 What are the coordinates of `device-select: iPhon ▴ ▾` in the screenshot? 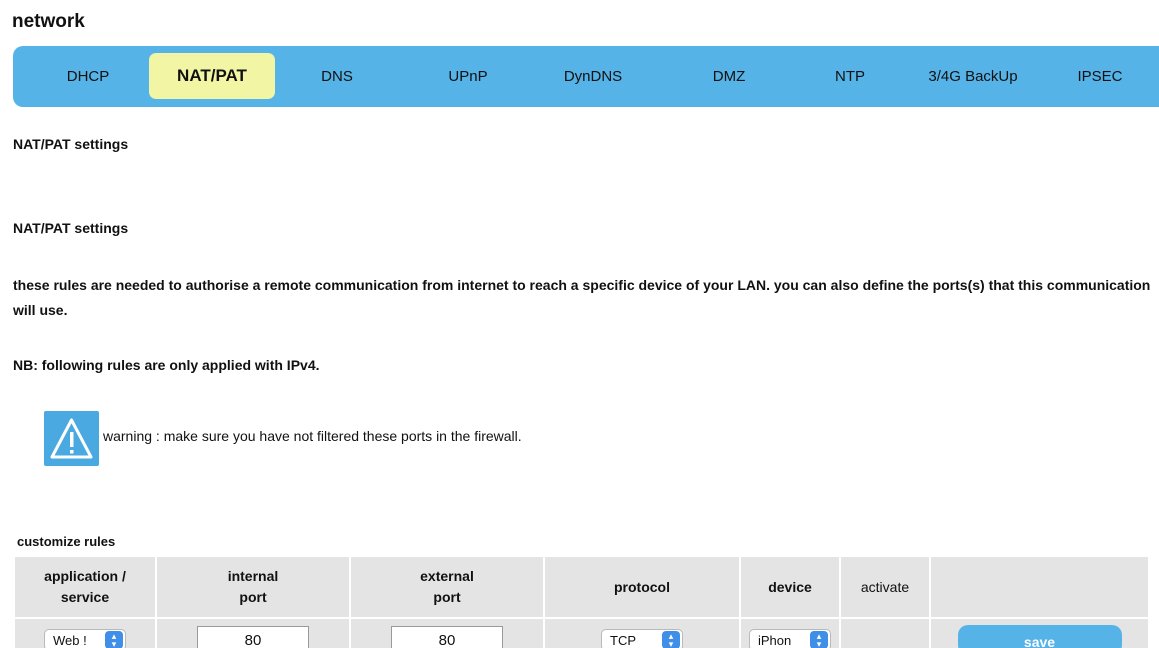 It's located at (790, 638).